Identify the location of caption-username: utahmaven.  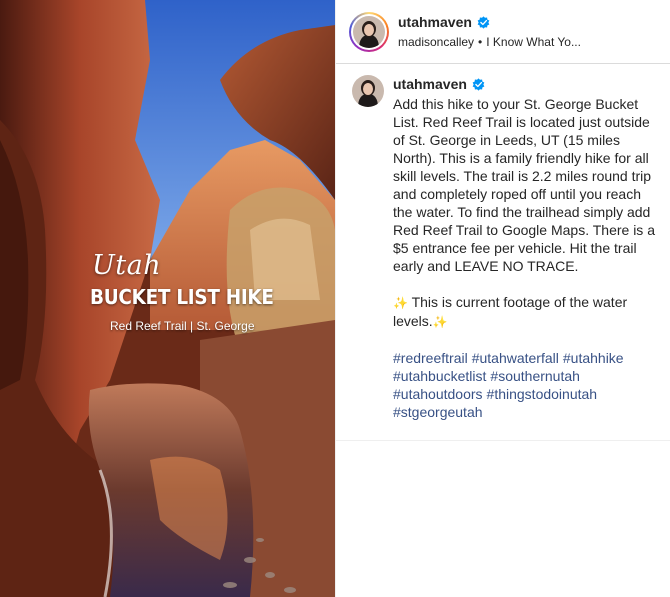
(430, 84).